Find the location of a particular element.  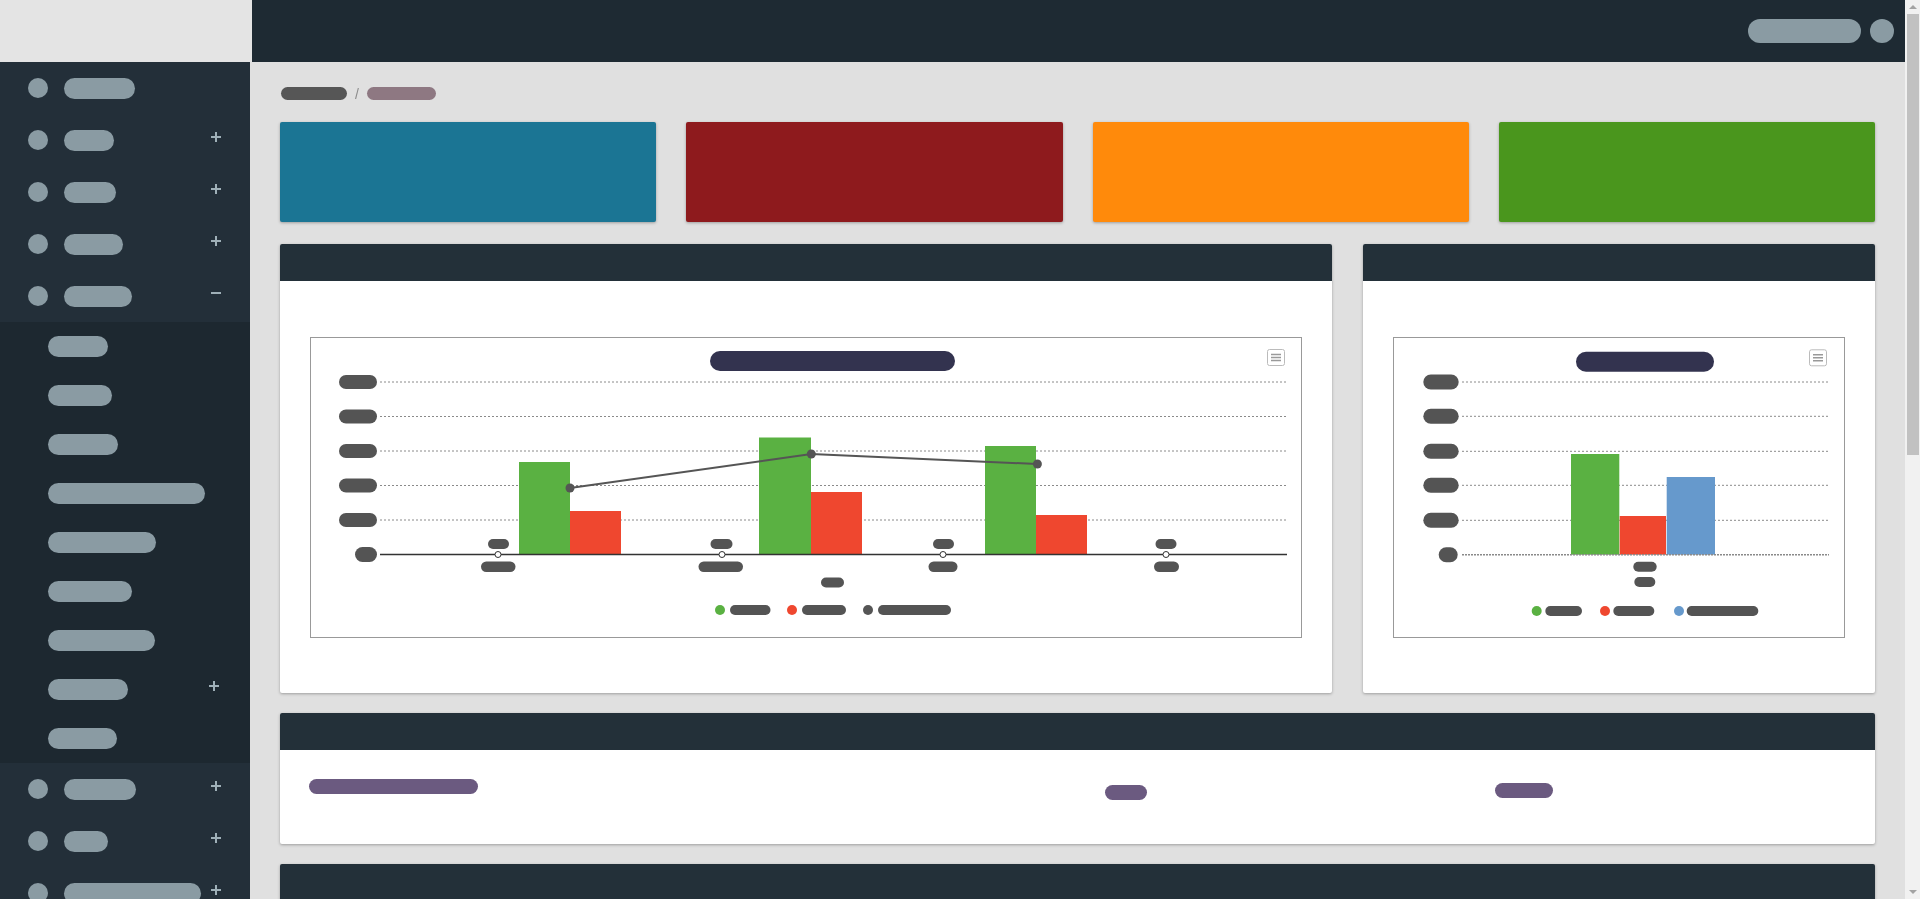

scrollbar-thumb is located at coordinates (1912, 234).